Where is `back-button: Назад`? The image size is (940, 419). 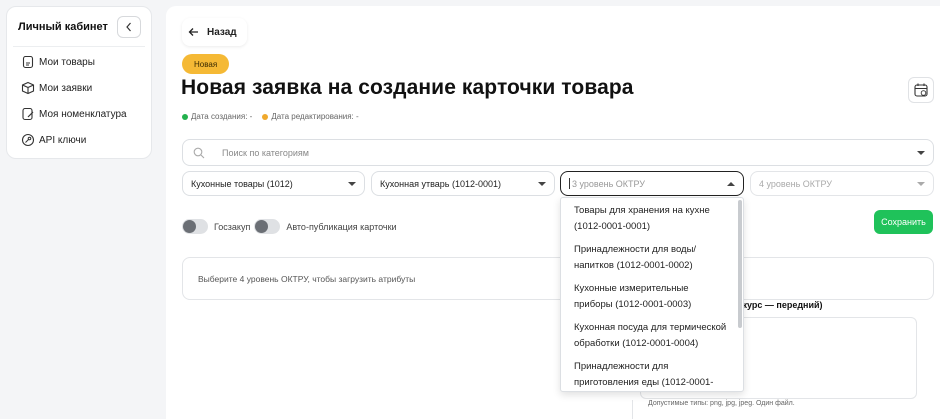 back-button: Назад is located at coordinates (214, 32).